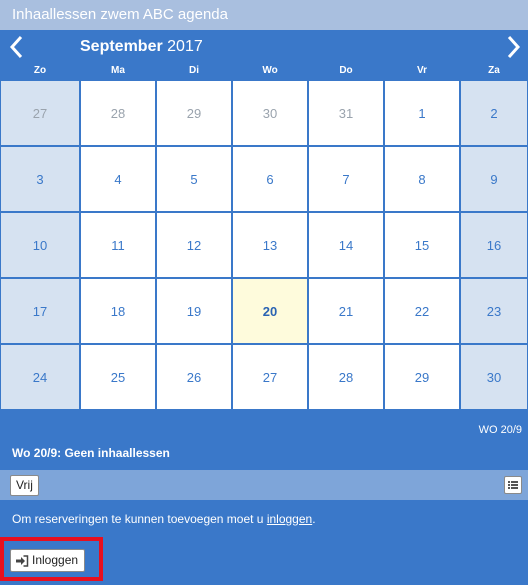 Image resolution: width=528 pixels, height=585 pixels. What do you see at coordinates (264, 440) in the screenshot?
I see `day-info-panel: WO 20/9 Wo 20/9: Geen inhaallessen` at bounding box center [264, 440].